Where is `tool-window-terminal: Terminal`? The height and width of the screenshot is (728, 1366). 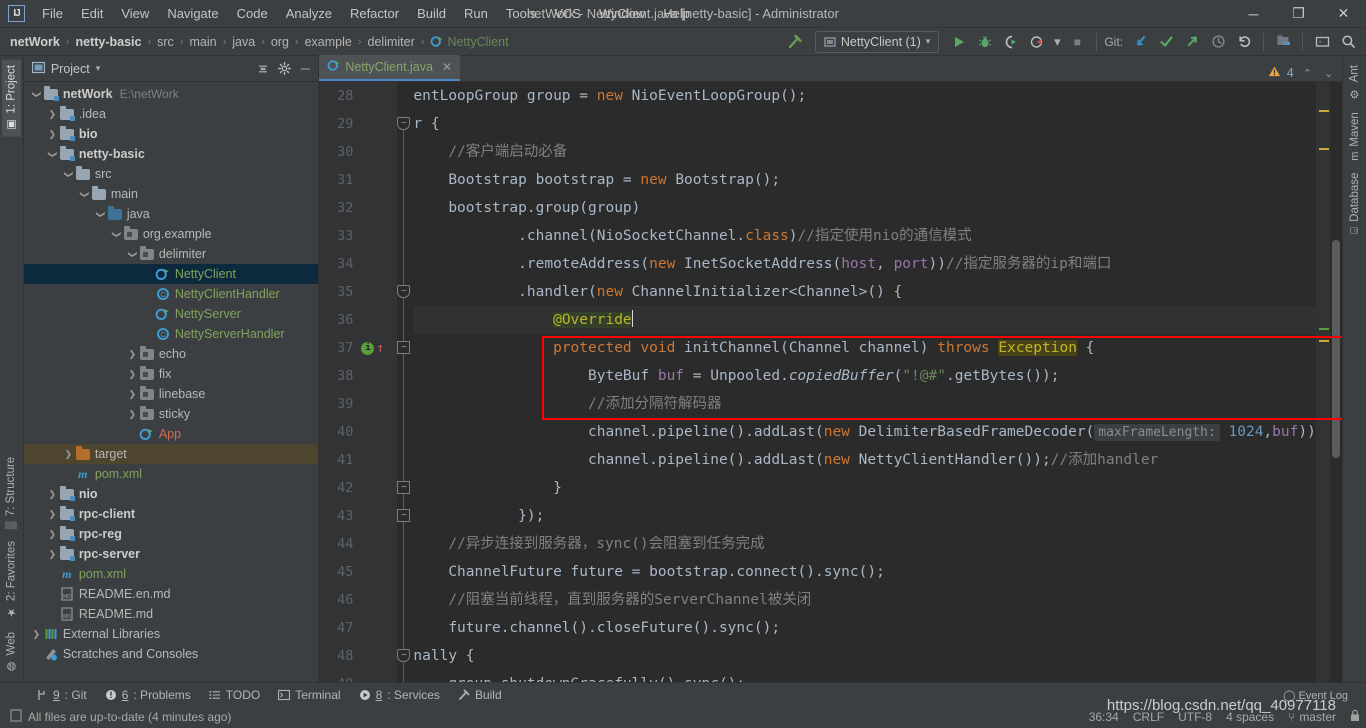 tool-window-terminal: Terminal is located at coordinates (309, 695).